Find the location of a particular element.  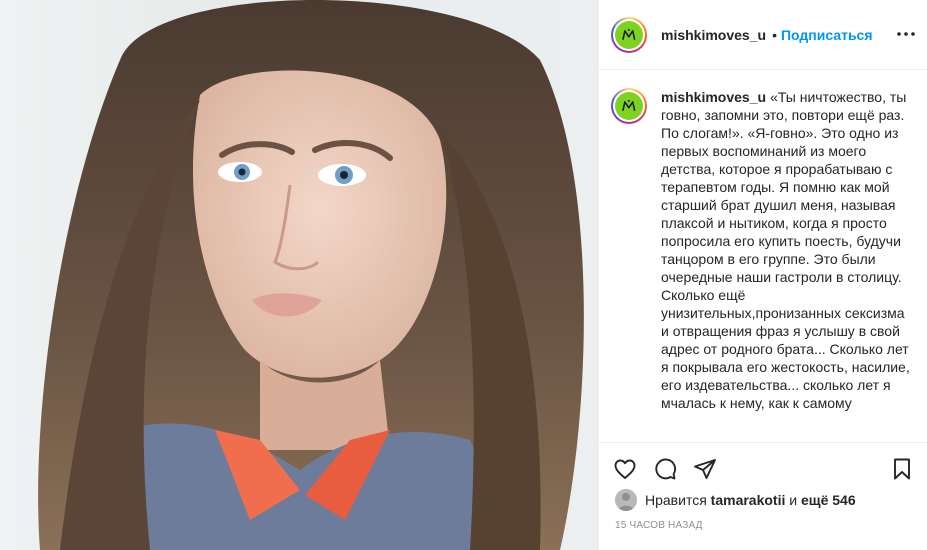

likes-summary: Нравится tamarakotii и ещё 546 is located at coordinates (735, 500).